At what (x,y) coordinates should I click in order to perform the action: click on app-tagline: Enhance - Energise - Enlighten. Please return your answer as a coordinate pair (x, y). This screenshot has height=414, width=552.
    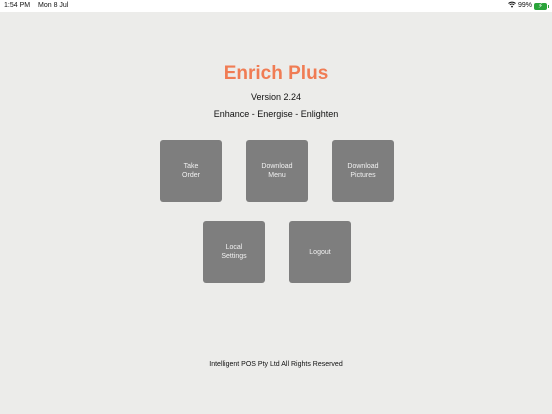
    Looking at the image, I should click on (276, 114).